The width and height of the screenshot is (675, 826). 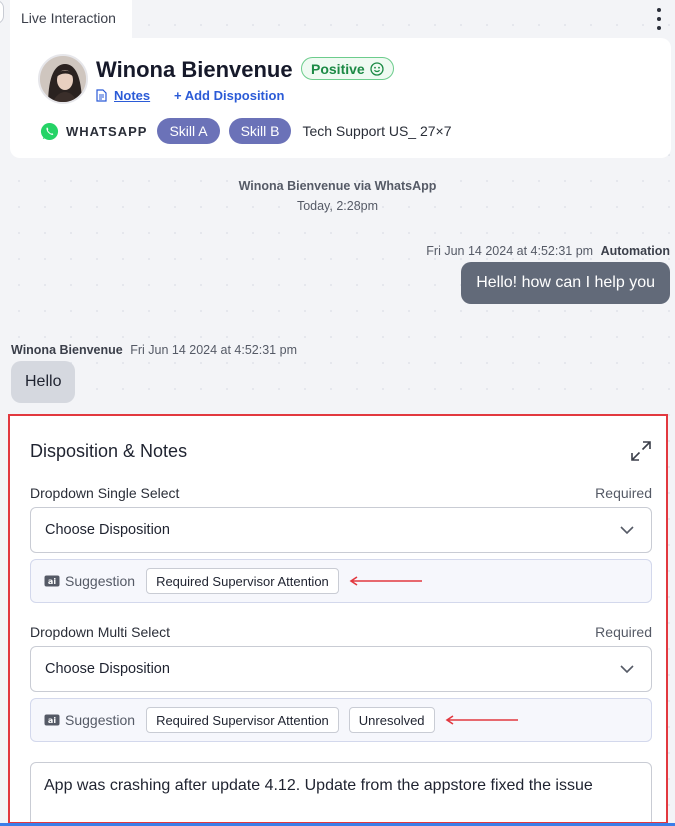 I want to click on add-disposition-link: + Add Disposition, so click(x=229, y=95).